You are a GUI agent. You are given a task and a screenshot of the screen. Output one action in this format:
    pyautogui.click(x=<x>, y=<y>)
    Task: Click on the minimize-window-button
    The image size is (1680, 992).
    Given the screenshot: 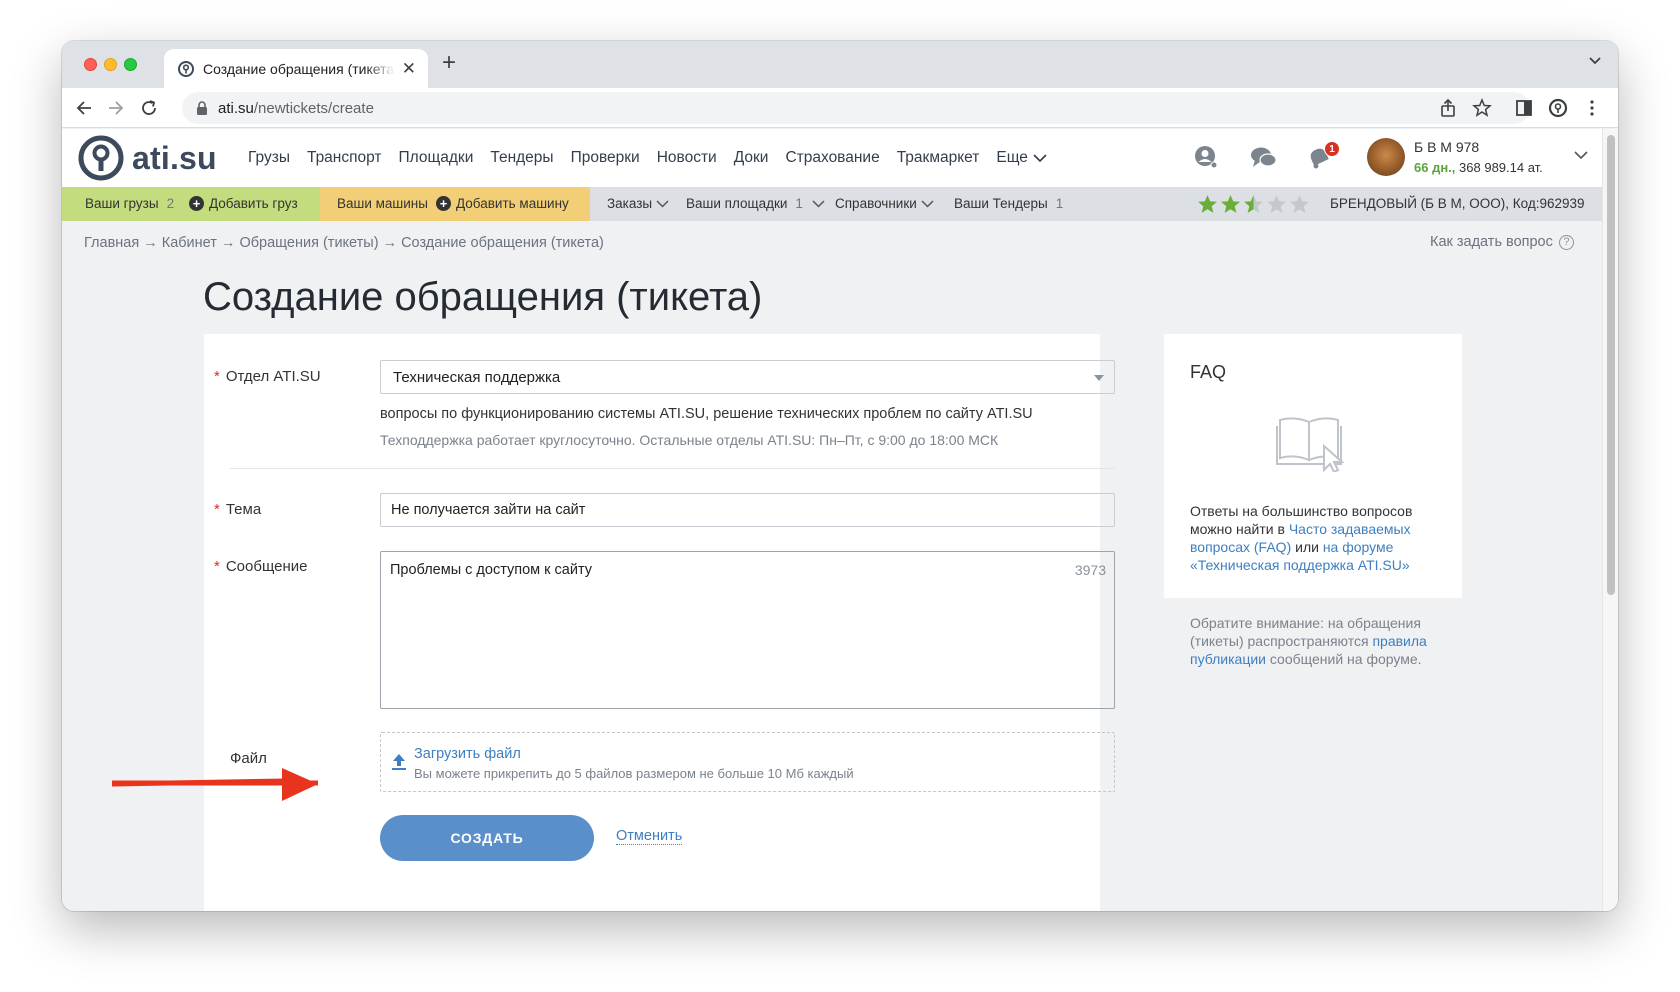 What is the action you would take?
    pyautogui.click(x=110, y=64)
    